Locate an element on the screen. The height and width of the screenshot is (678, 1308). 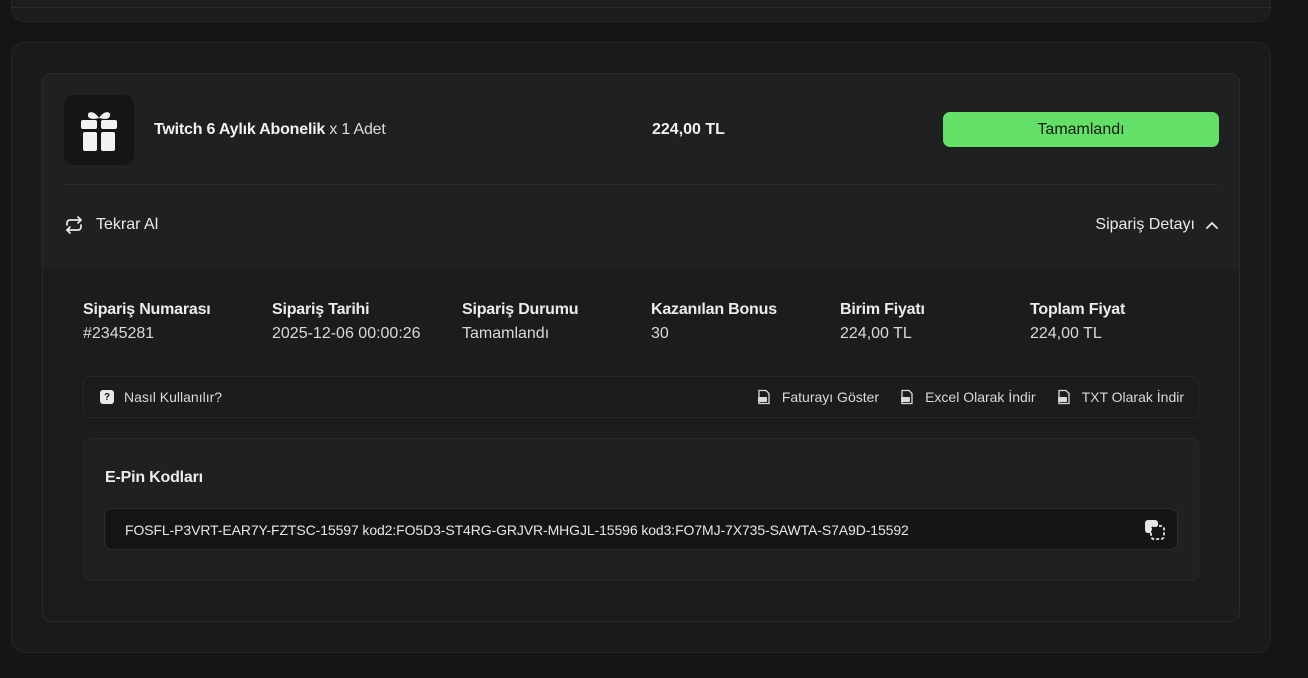
status-button: Tamamlandı is located at coordinates (1081, 129).